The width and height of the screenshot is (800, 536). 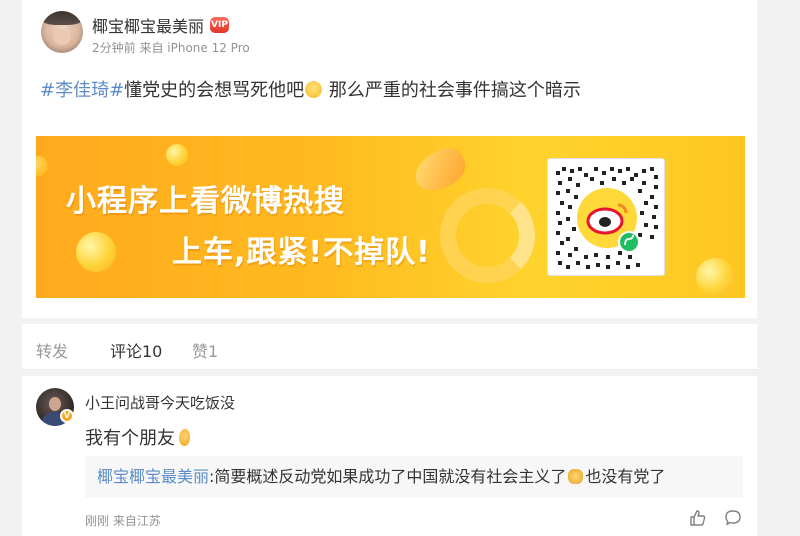 I want to click on post-author-name: 椰宝椰宝最美丽 VIP, so click(x=161, y=25).